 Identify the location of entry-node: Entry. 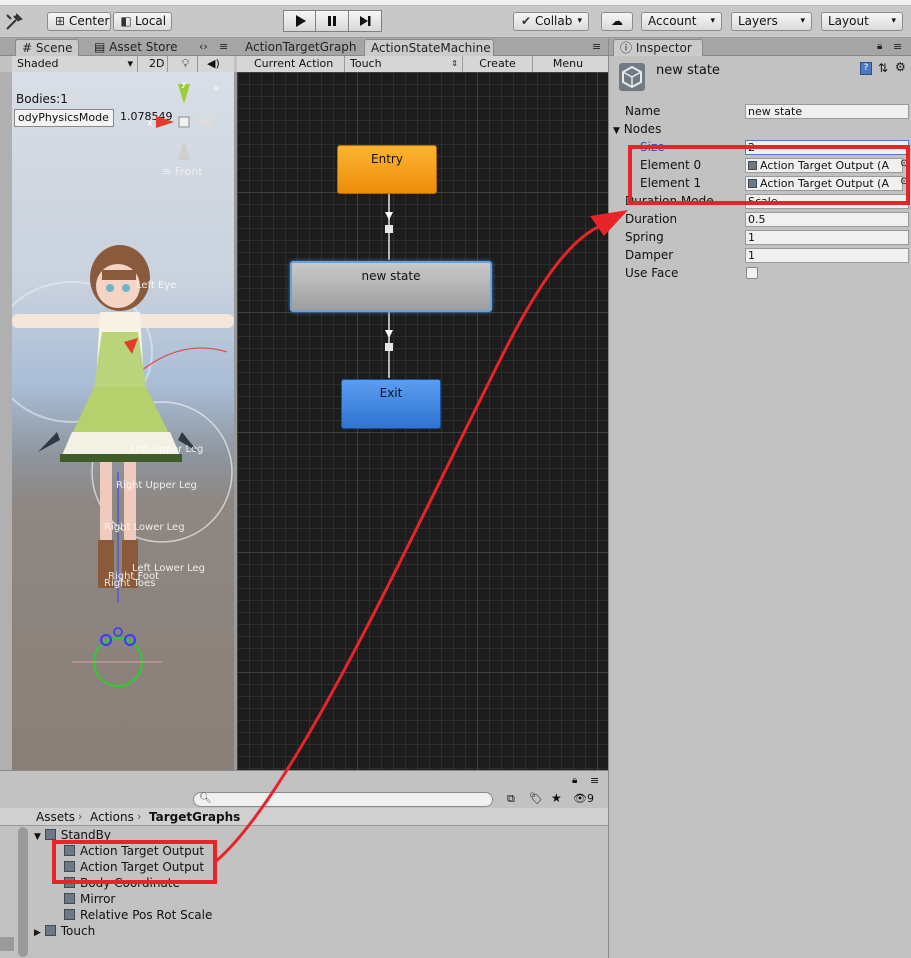
(387, 169).